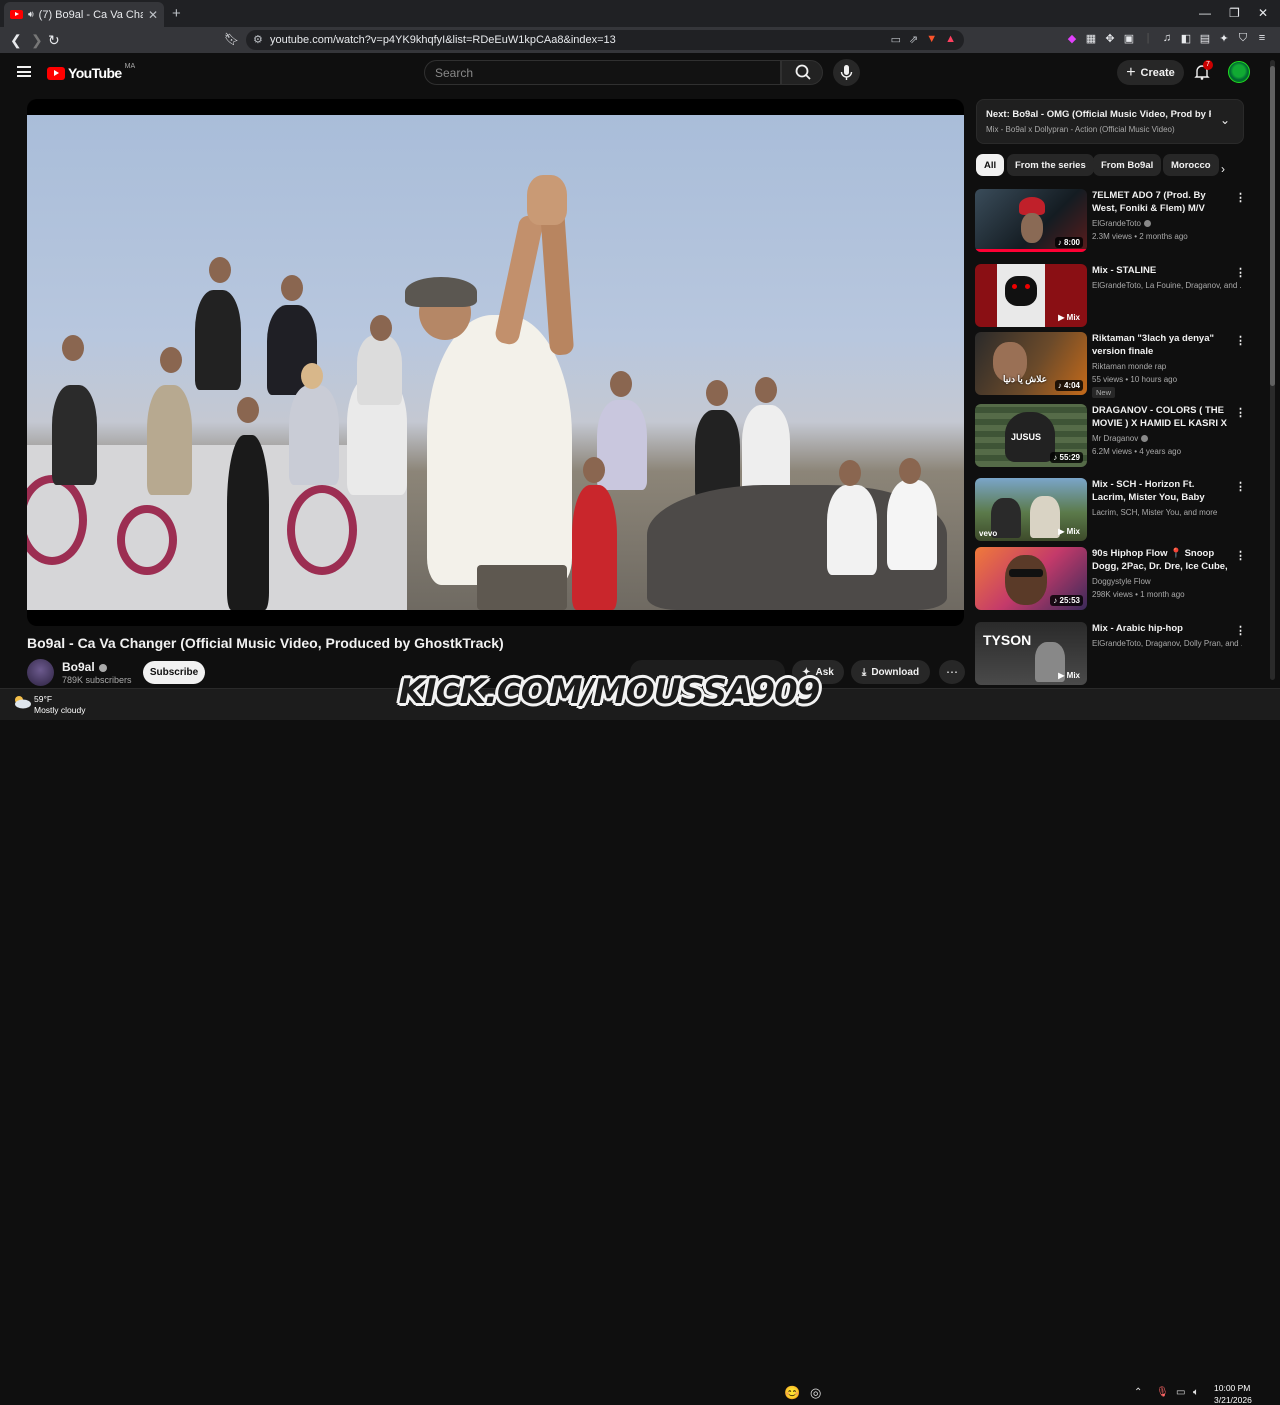  I want to click on rec-channel-text: Mr Draganov, so click(1115, 438).